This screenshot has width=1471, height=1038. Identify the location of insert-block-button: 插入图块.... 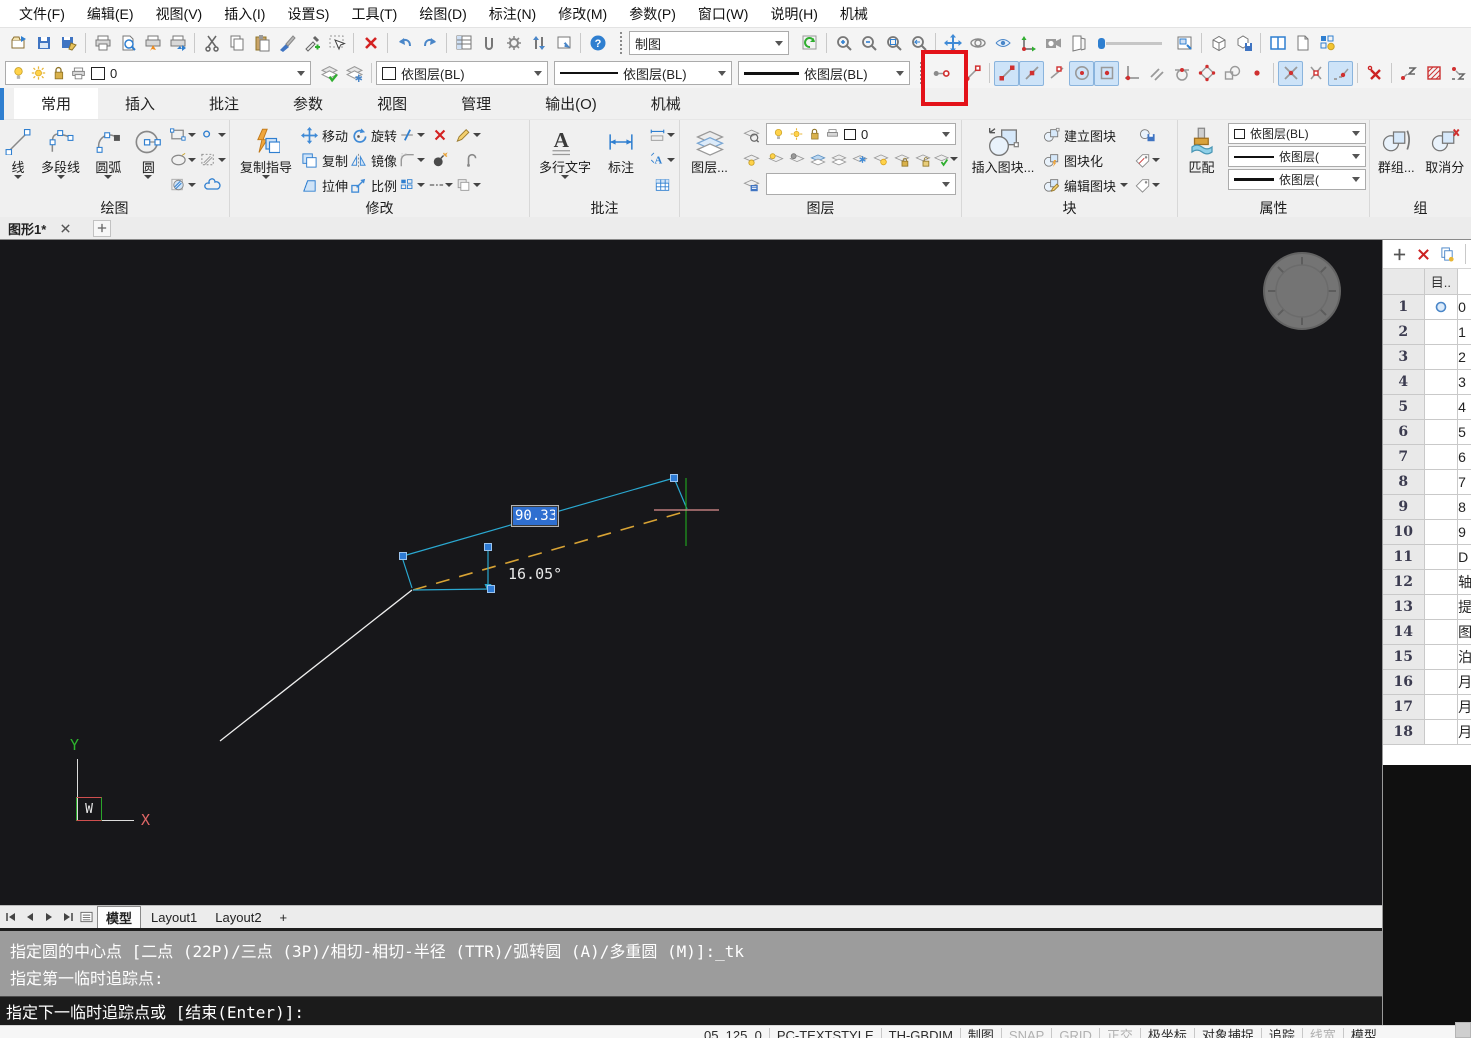
(1003, 149).